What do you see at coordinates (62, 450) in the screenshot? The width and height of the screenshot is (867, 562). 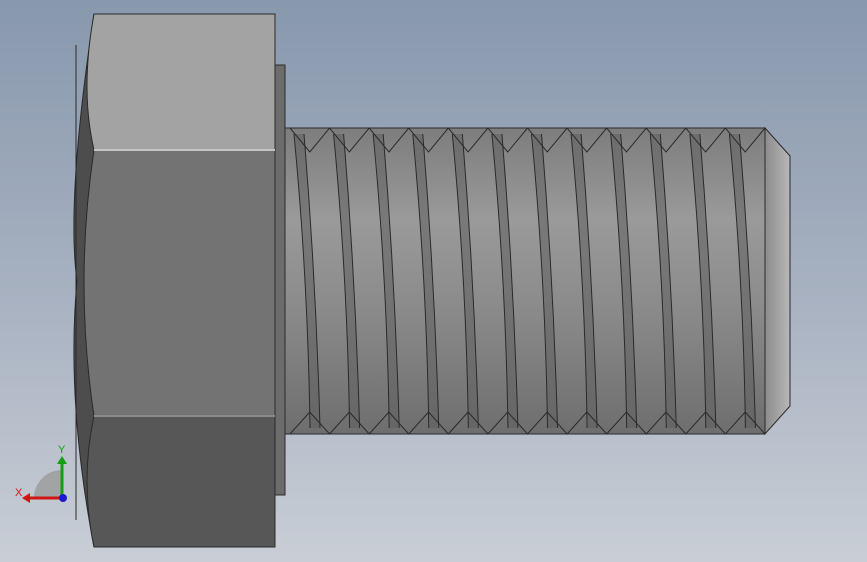 I see `triad-y-label: Y` at bounding box center [62, 450].